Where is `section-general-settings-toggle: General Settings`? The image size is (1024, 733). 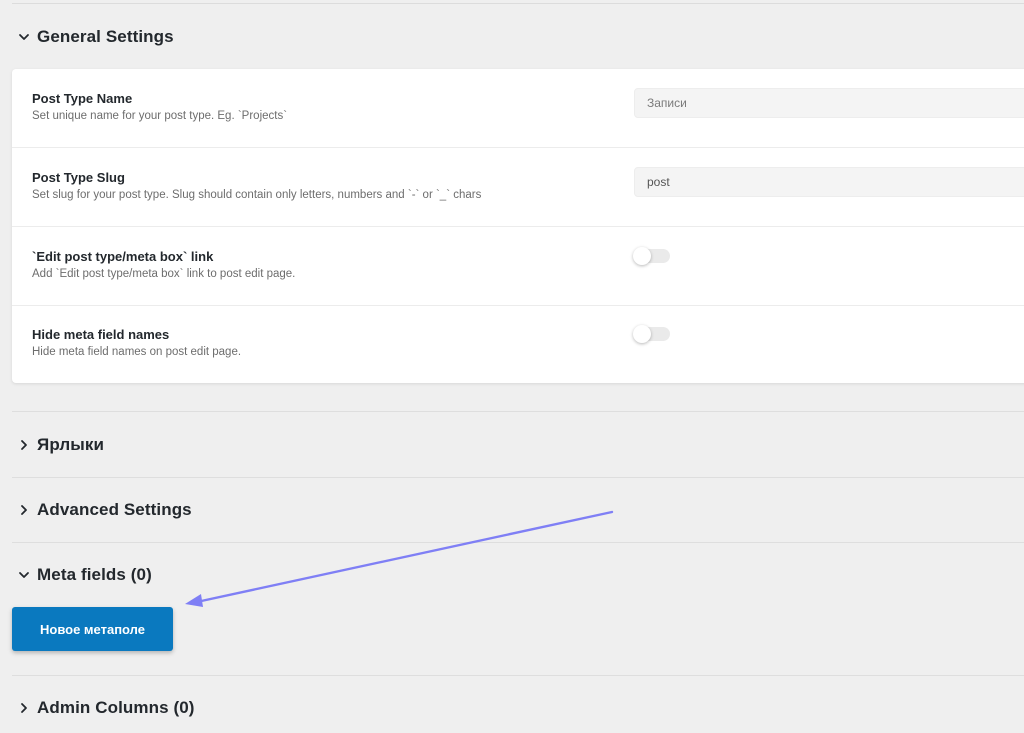 section-general-settings-toggle: General Settings is located at coordinates (518, 37).